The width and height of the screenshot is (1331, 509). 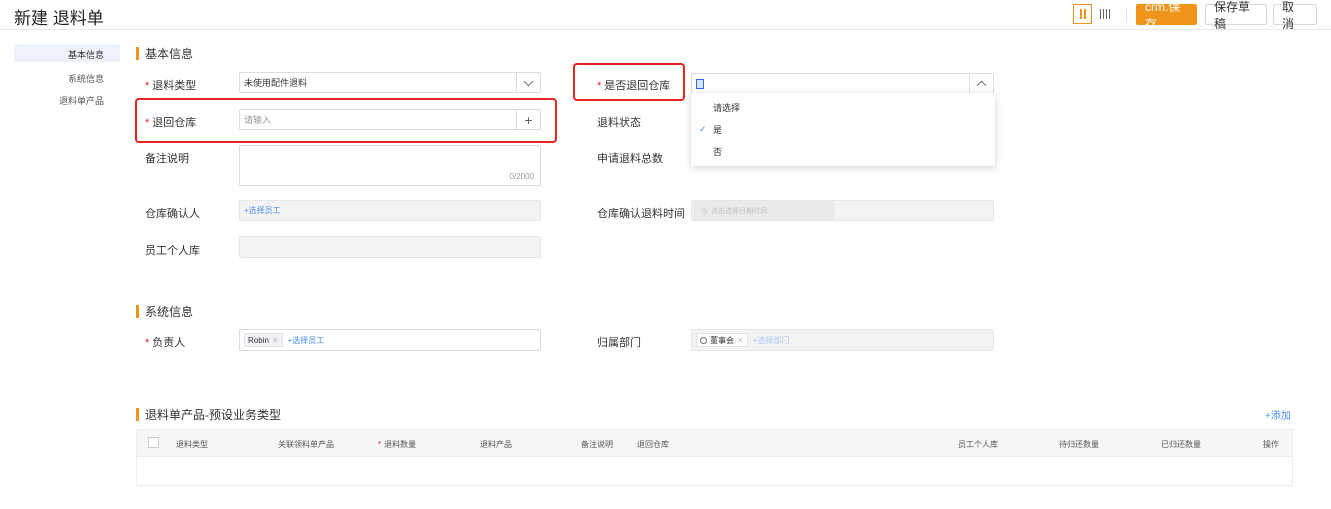 I want to click on datetime-picker: ◷ 点击选择日期时间, so click(x=764, y=210).